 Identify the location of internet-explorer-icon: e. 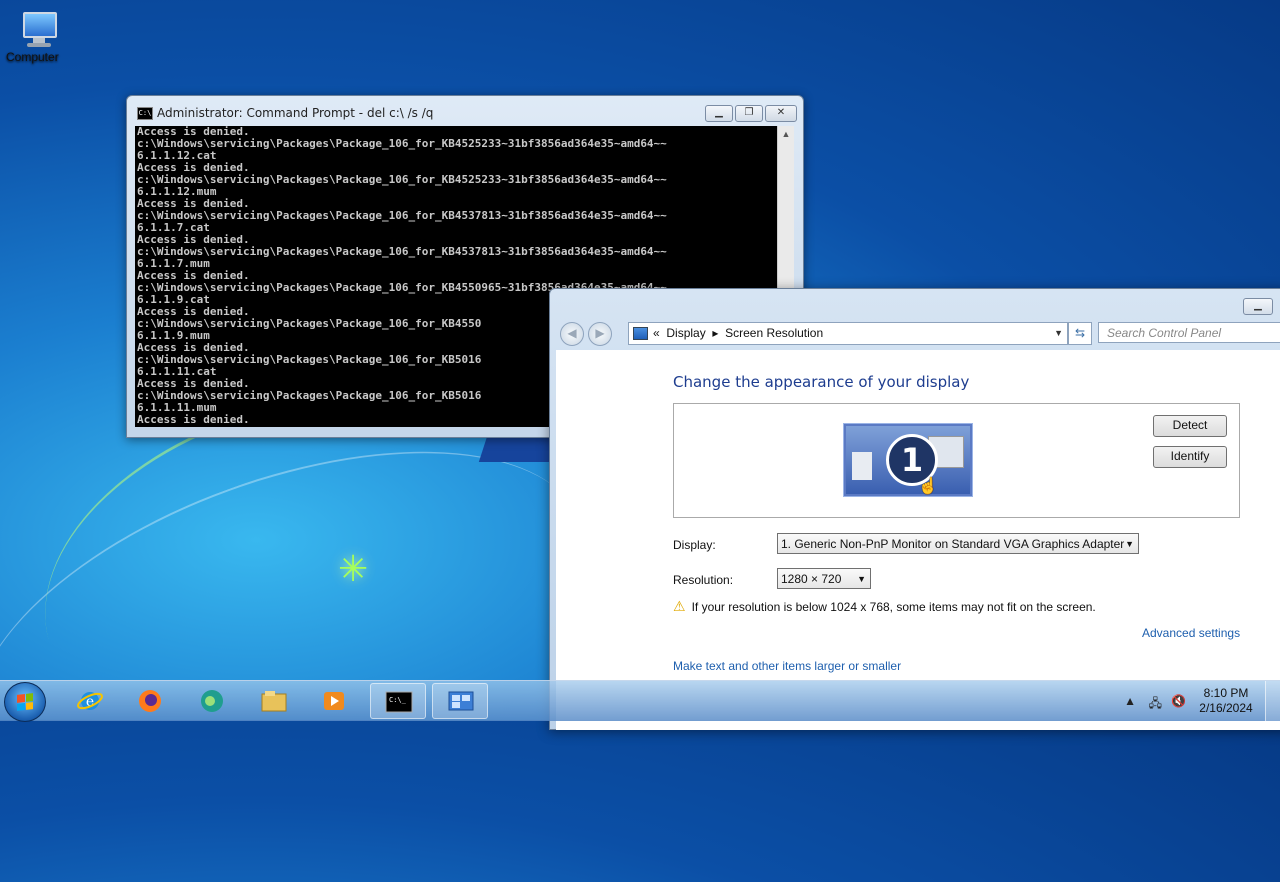
(90, 701).